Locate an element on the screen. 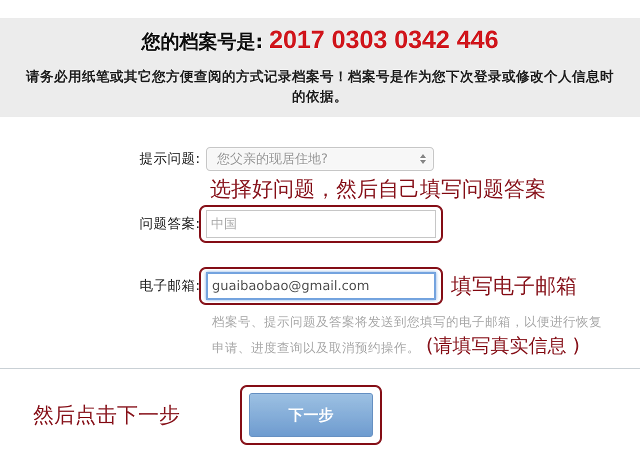 The width and height of the screenshot is (640, 473). annotation-text: 填写电子邮箱 is located at coordinates (514, 286).